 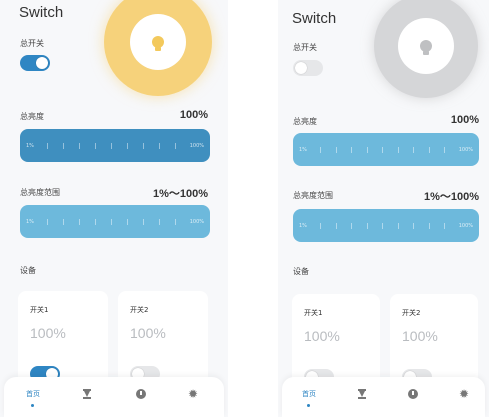 I want to click on device-card-1: 开关1 100%, so click(x=63, y=341).